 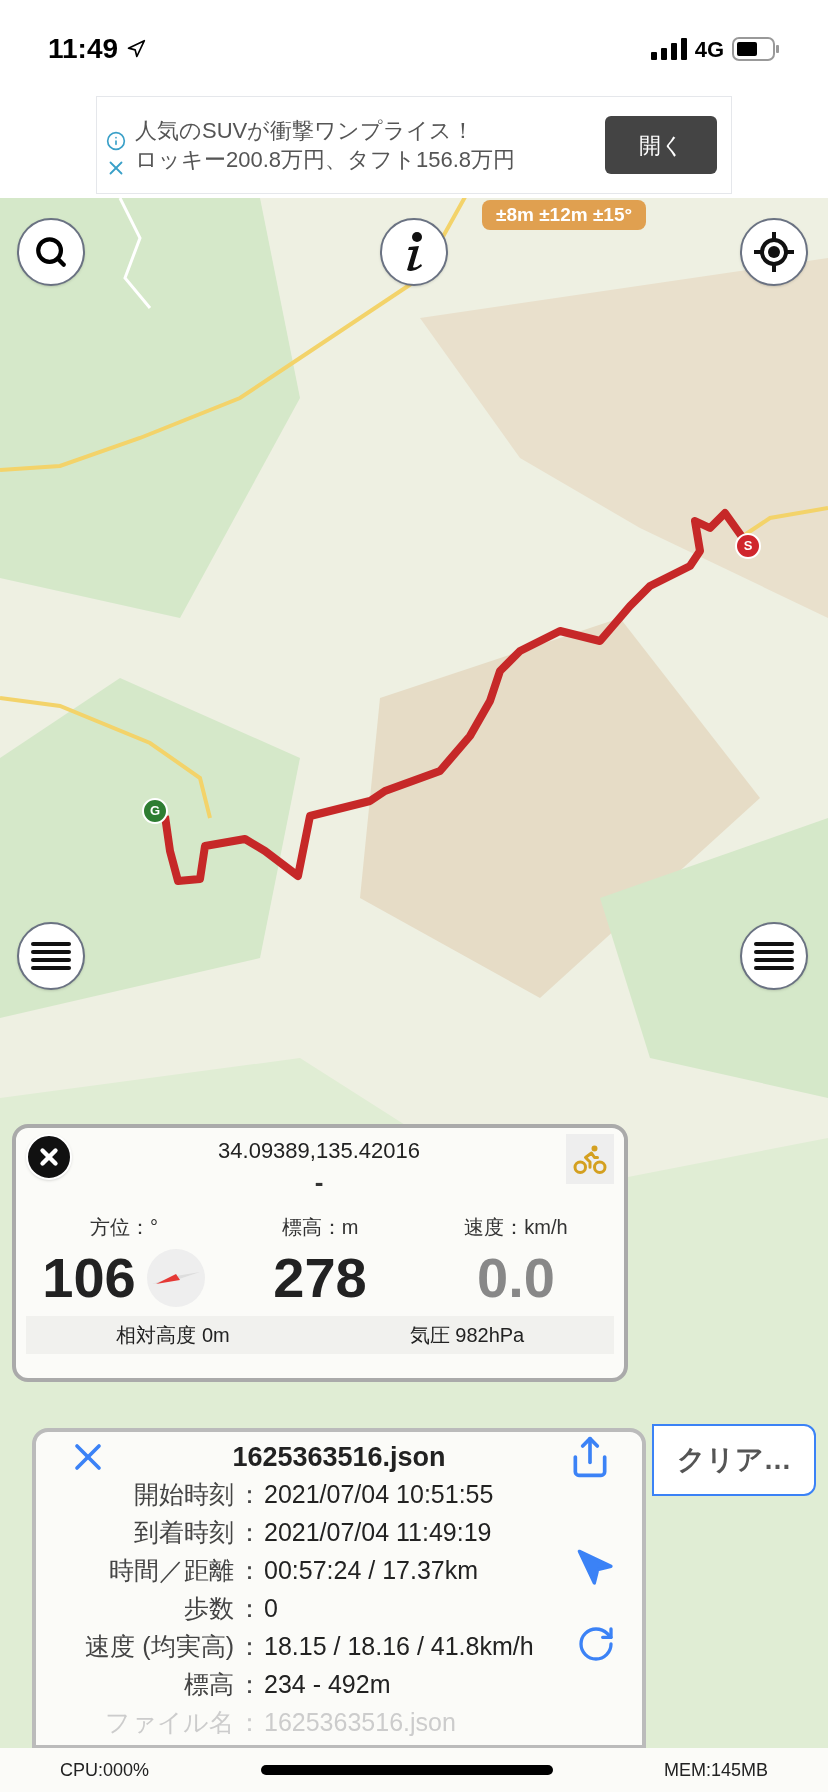 I want to click on field-value: 2021/07/04 10:51:55, so click(x=379, y=1495).